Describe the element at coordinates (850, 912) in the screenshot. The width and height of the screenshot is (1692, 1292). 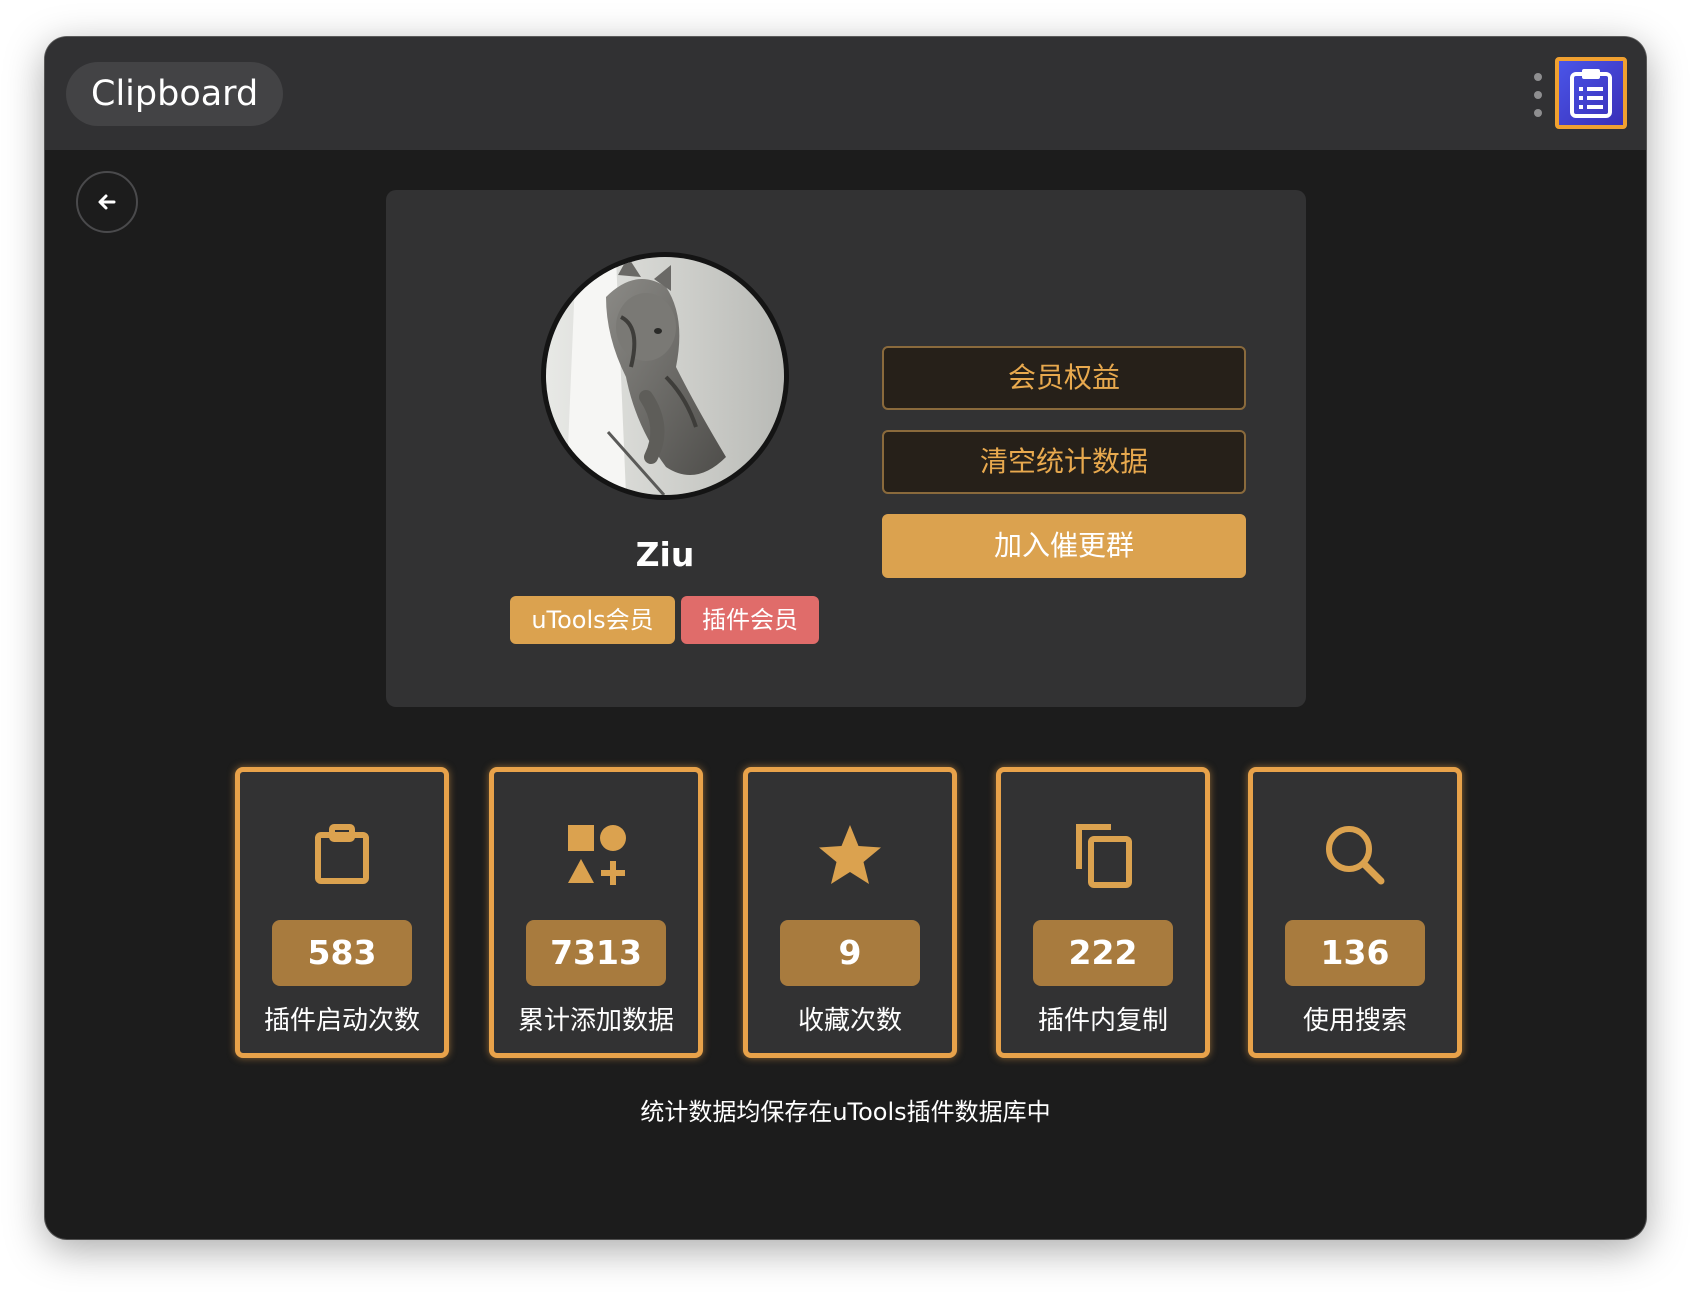
I see `stat-card-favorites: 9 收藏次数` at that location.